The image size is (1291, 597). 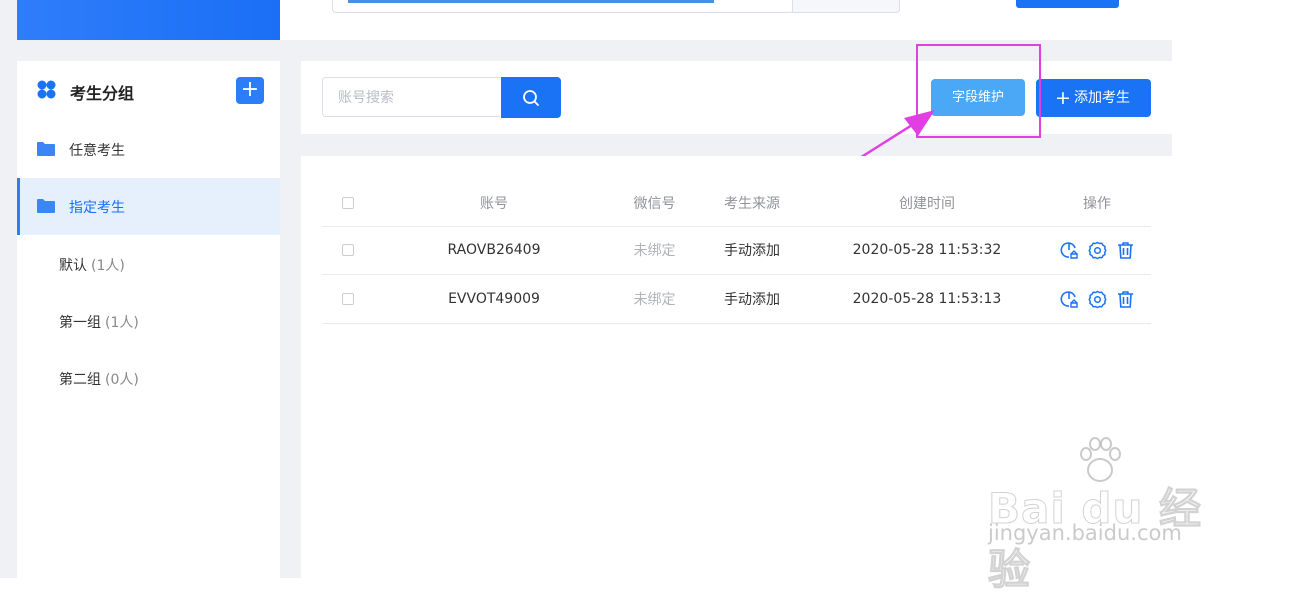 What do you see at coordinates (494, 203) in the screenshot?
I see `header-account: 账号` at bounding box center [494, 203].